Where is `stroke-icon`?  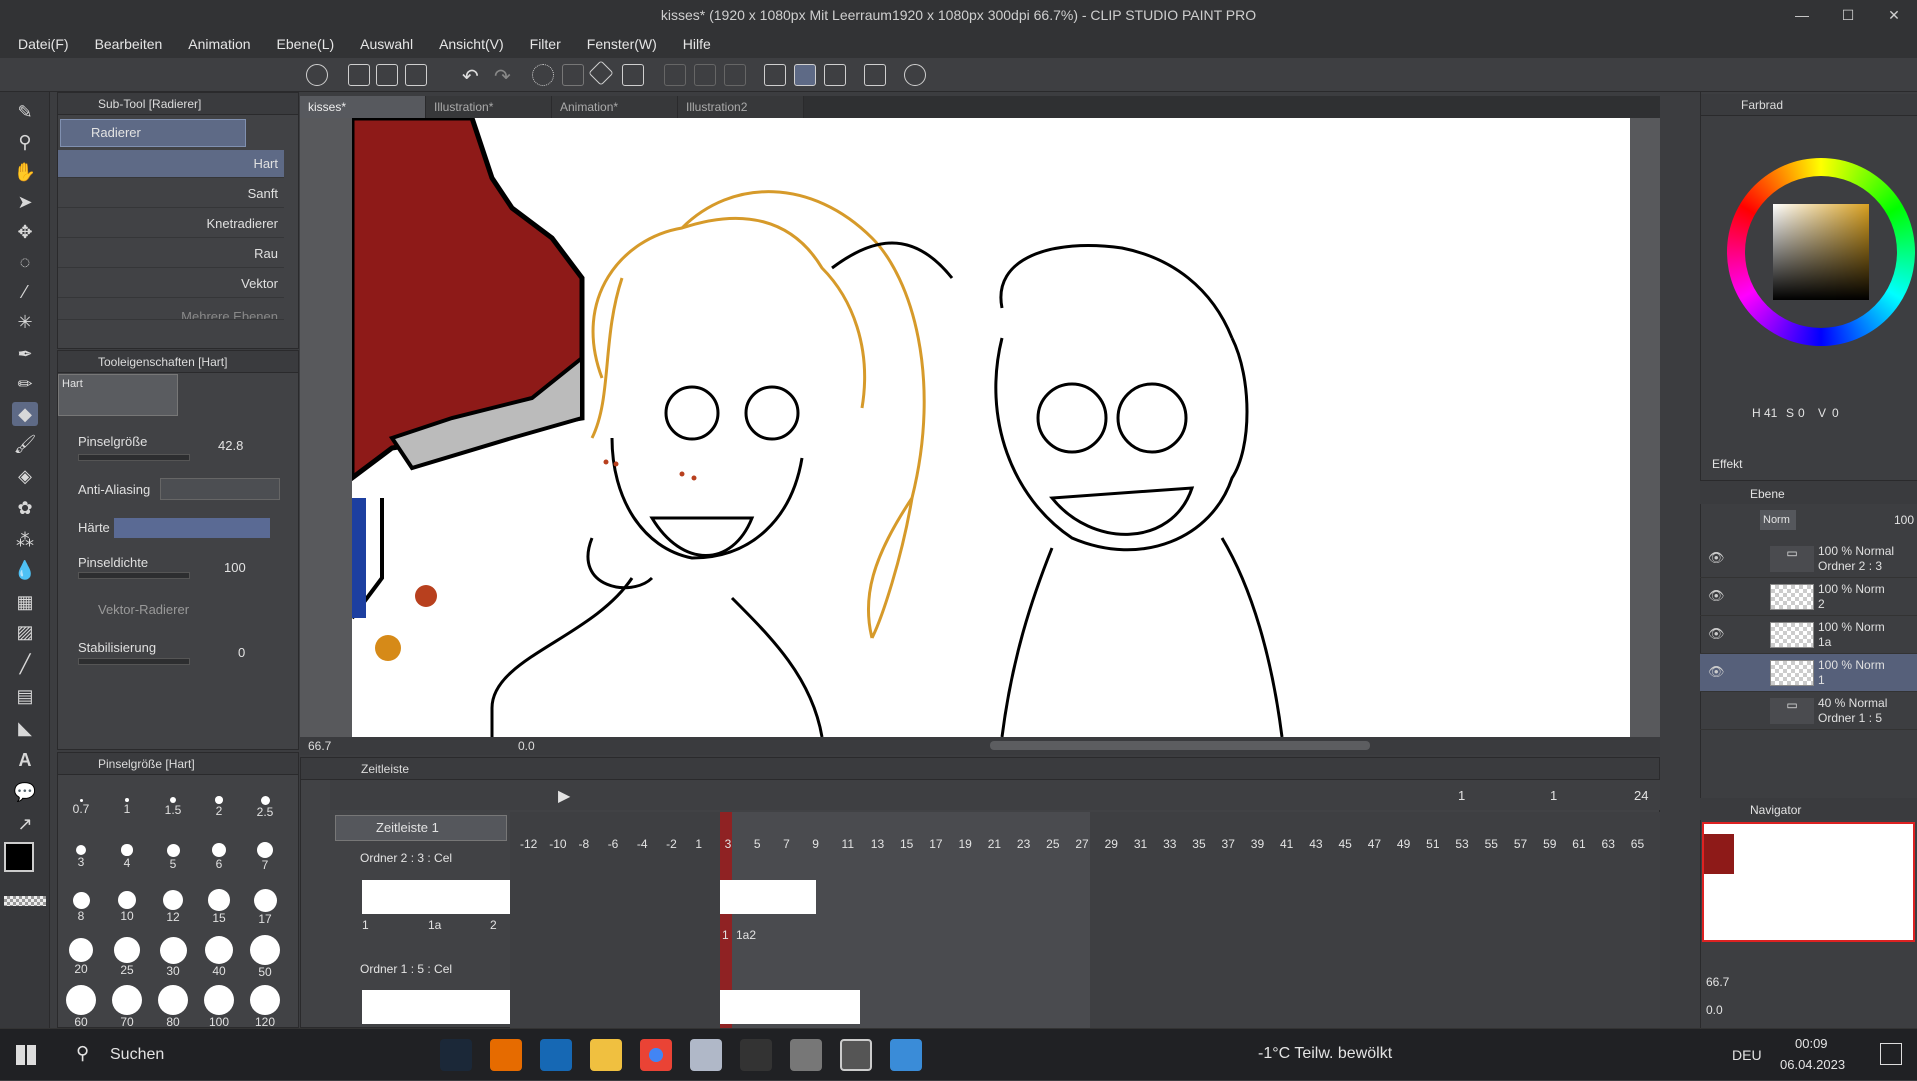
stroke-icon is located at coordinates (805, 75).